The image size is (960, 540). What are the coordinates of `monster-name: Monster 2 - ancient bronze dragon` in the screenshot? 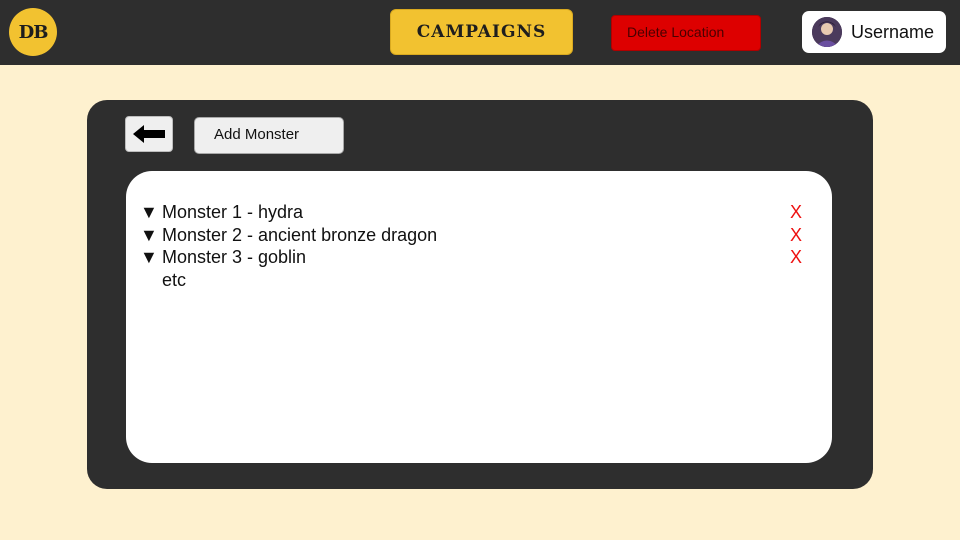 It's located at (300, 235).